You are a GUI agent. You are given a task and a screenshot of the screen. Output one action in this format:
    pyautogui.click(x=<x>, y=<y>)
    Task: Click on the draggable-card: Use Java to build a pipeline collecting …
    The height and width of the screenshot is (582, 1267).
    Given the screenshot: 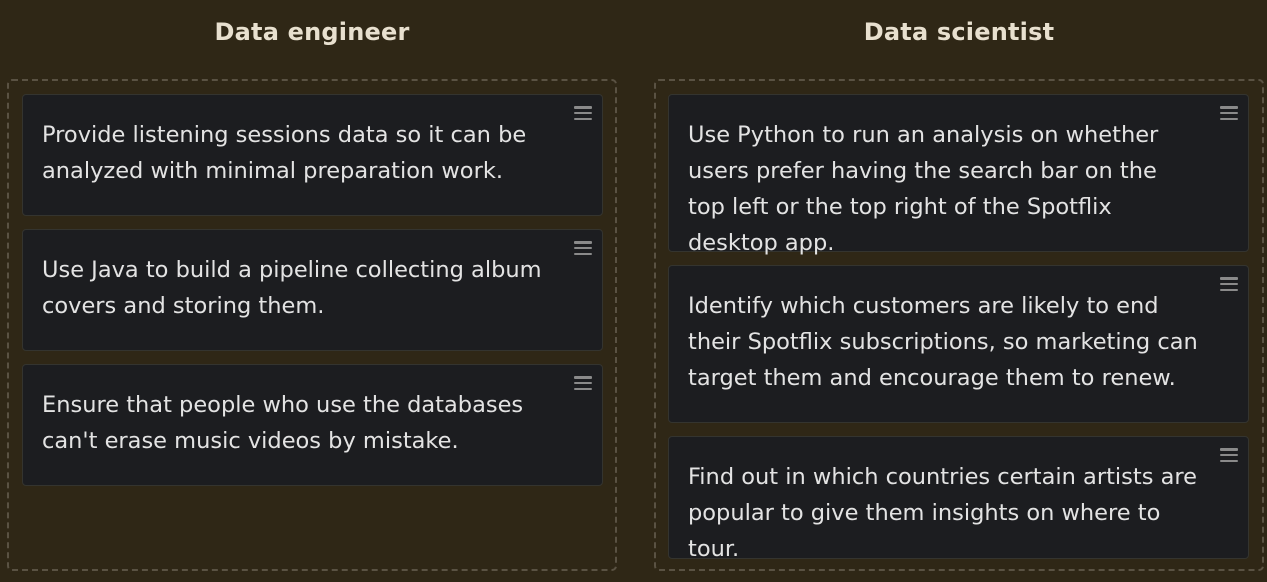 What is the action you would take?
    pyautogui.click(x=312, y=290)
    